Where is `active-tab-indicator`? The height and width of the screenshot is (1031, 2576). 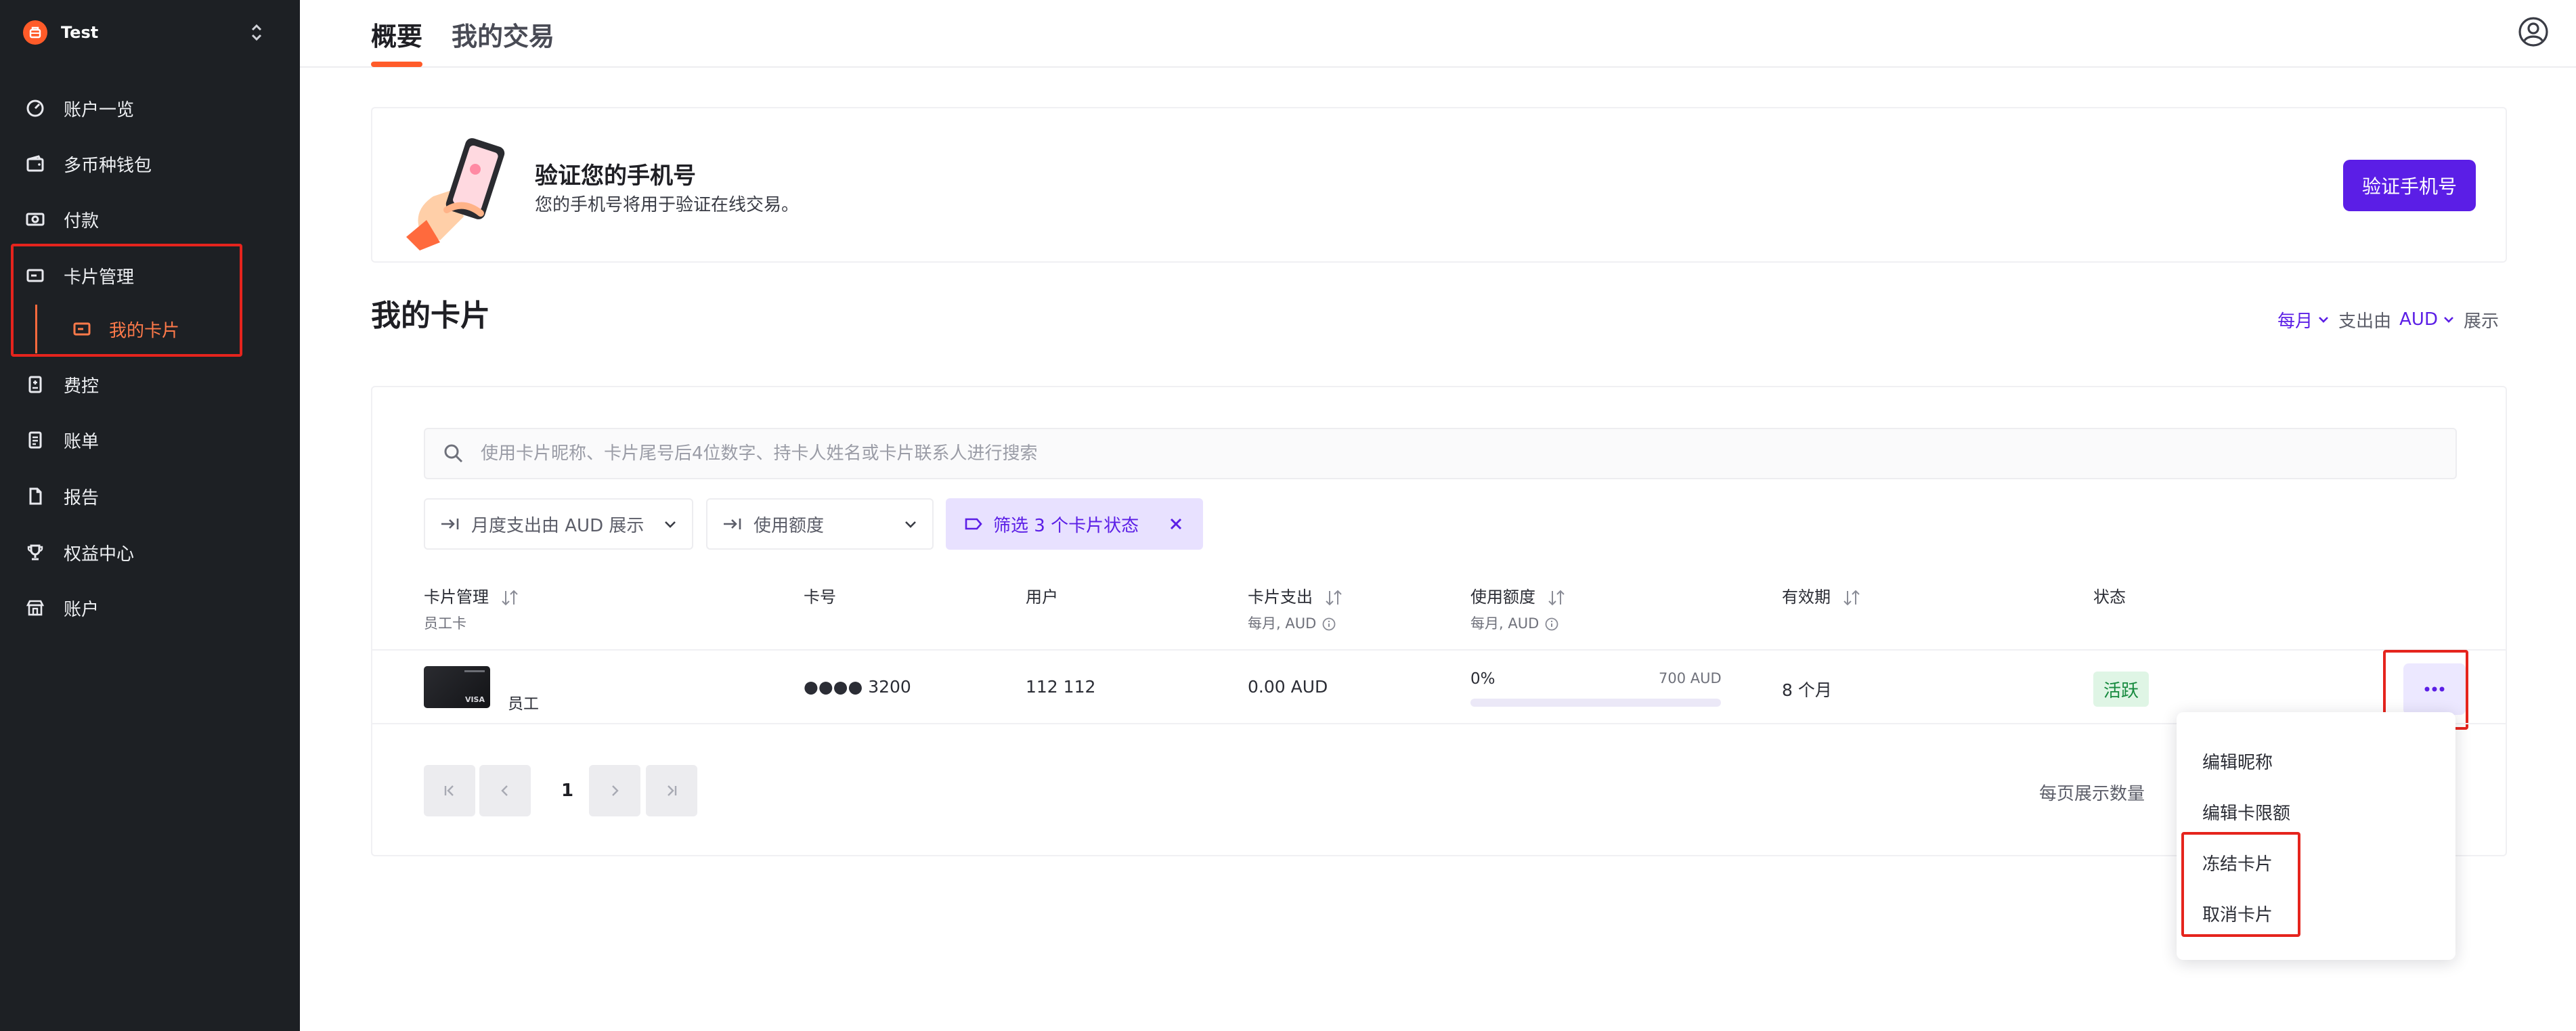 active-tab-indicator is located at coordinates (396, 64).